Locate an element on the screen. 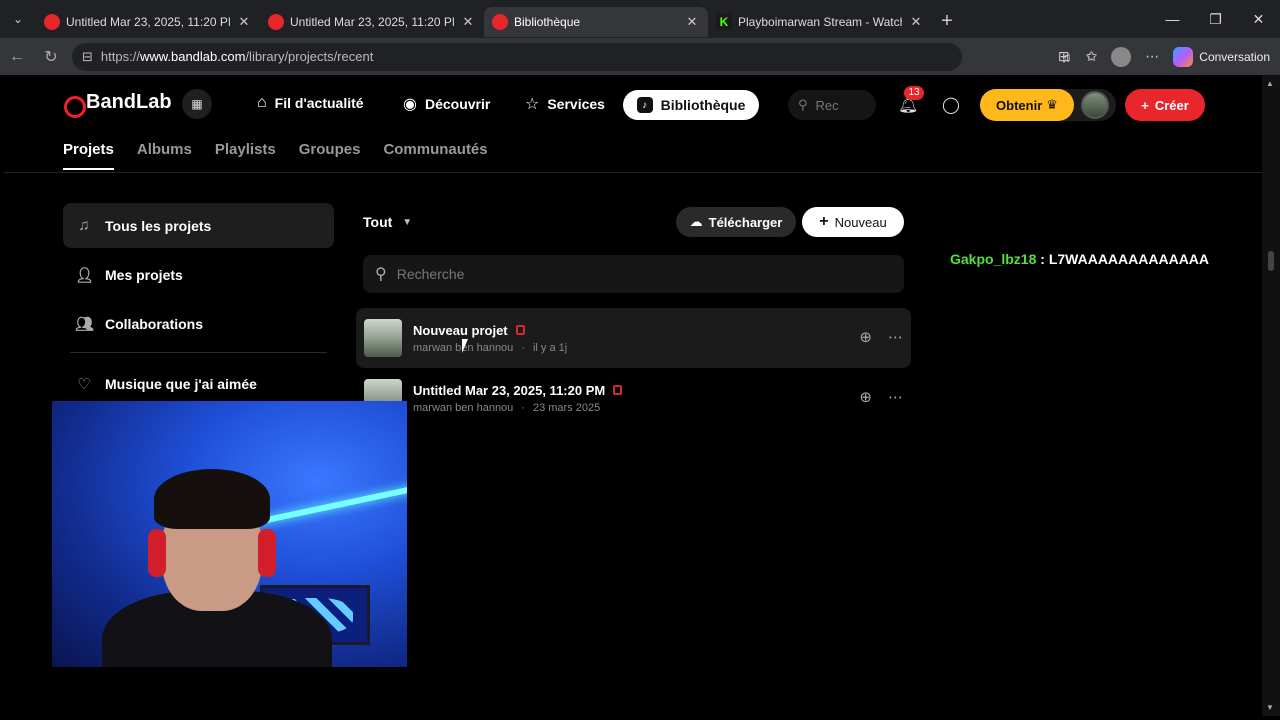  browser-tab-3: Bibliothèque ✕ is located at coordinates (596, 22).